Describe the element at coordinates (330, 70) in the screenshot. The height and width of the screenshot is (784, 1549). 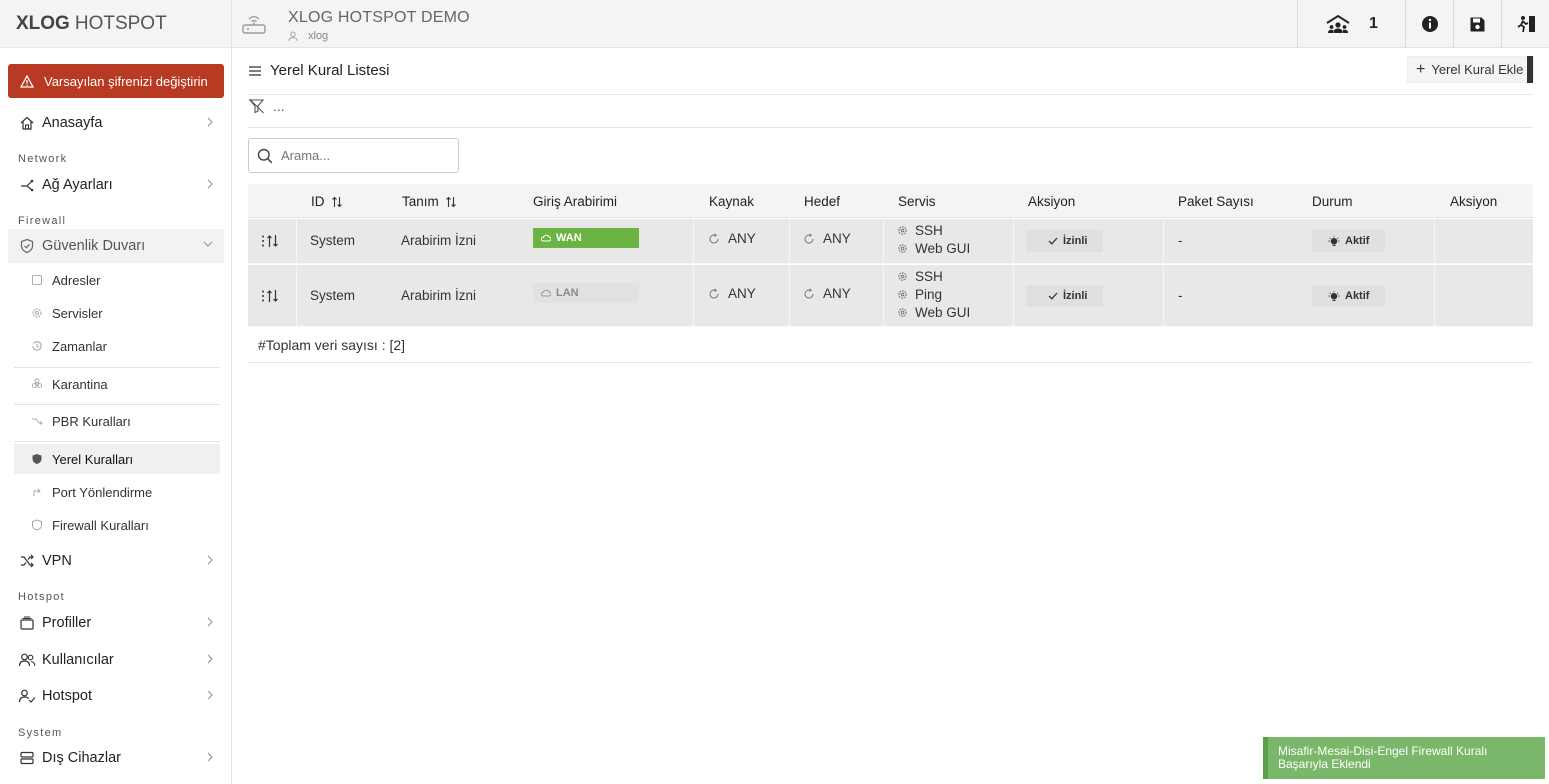
I see `page-title-text: Yerel Kural Listesi` at that location.